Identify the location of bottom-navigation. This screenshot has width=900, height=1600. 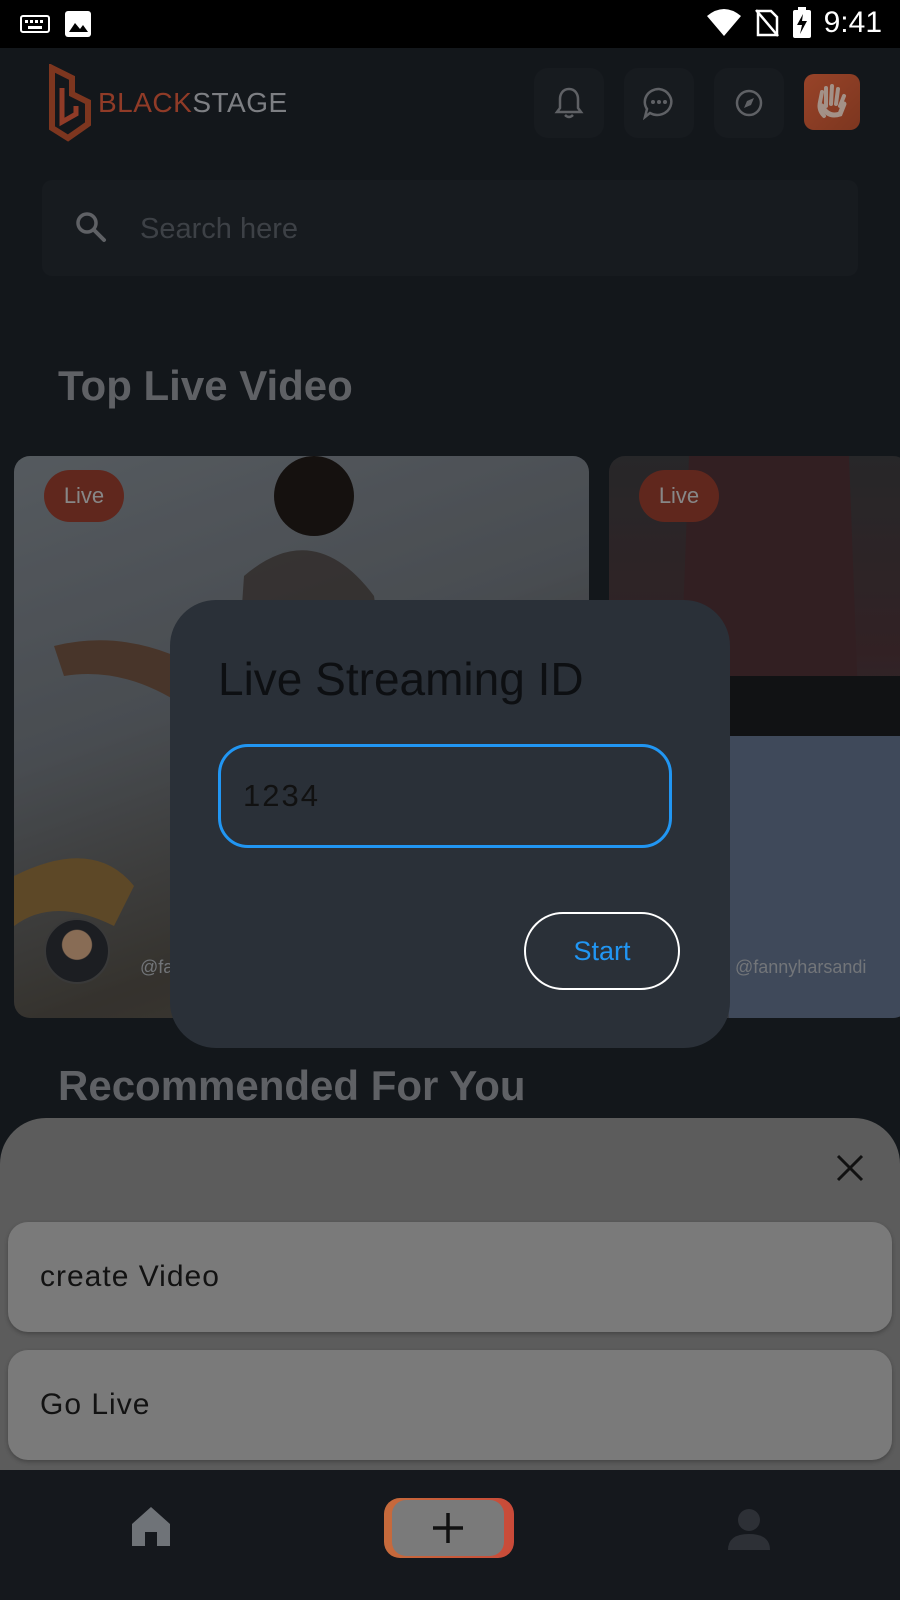
(450, 1535).